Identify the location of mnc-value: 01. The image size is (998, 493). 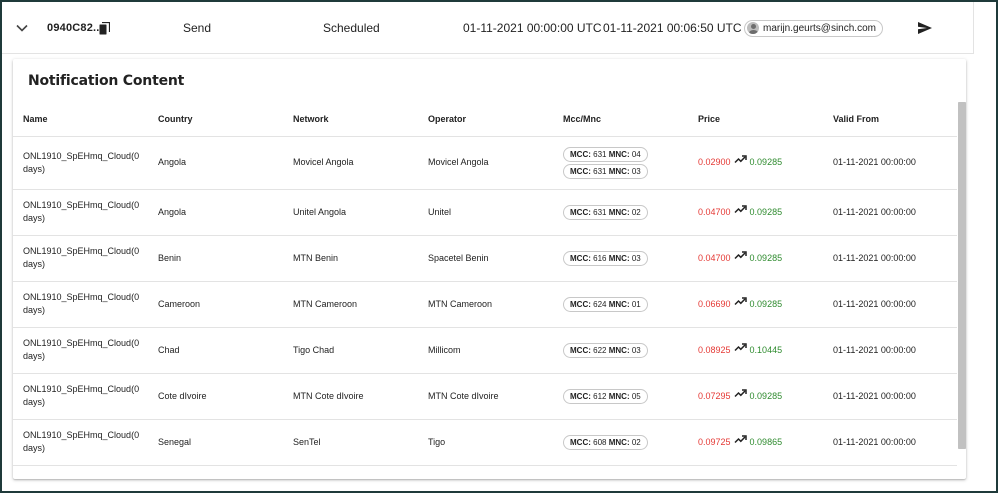
(636, 304).